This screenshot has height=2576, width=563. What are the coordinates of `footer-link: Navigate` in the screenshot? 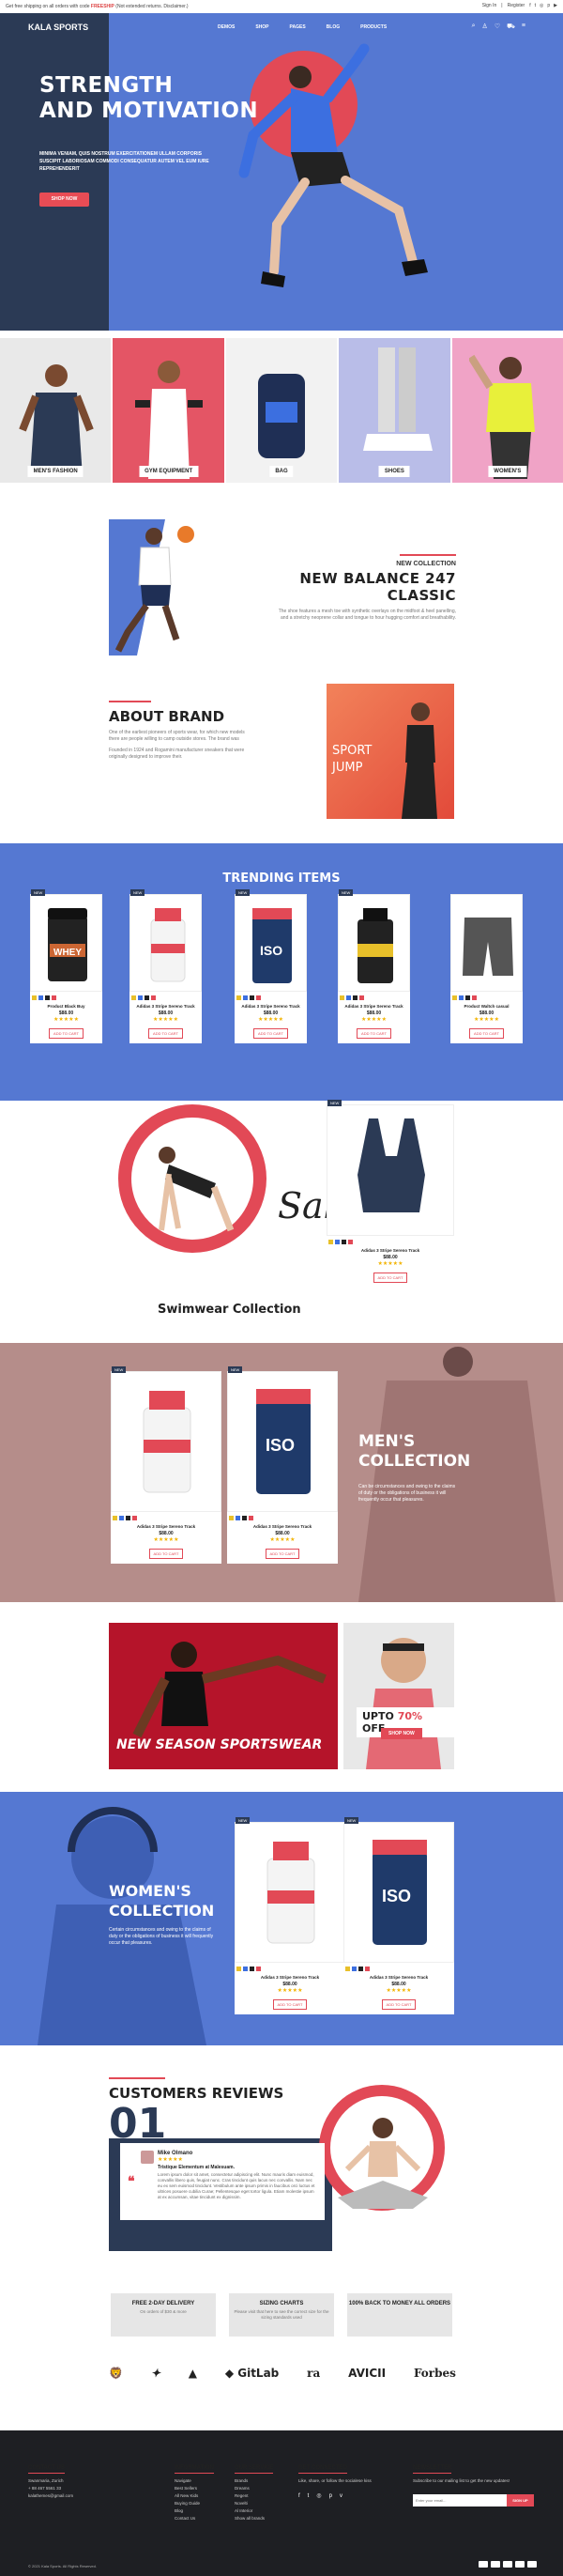 It's located at (194, 2481).